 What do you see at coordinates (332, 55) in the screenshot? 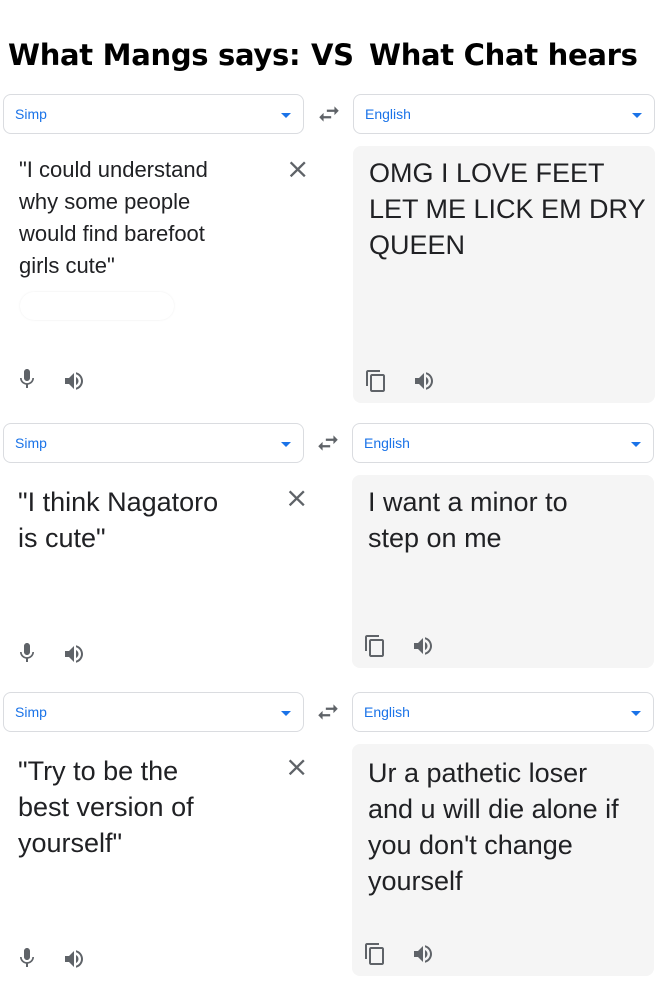
I see `header-vs: VS` at bounding box center [332, 55].